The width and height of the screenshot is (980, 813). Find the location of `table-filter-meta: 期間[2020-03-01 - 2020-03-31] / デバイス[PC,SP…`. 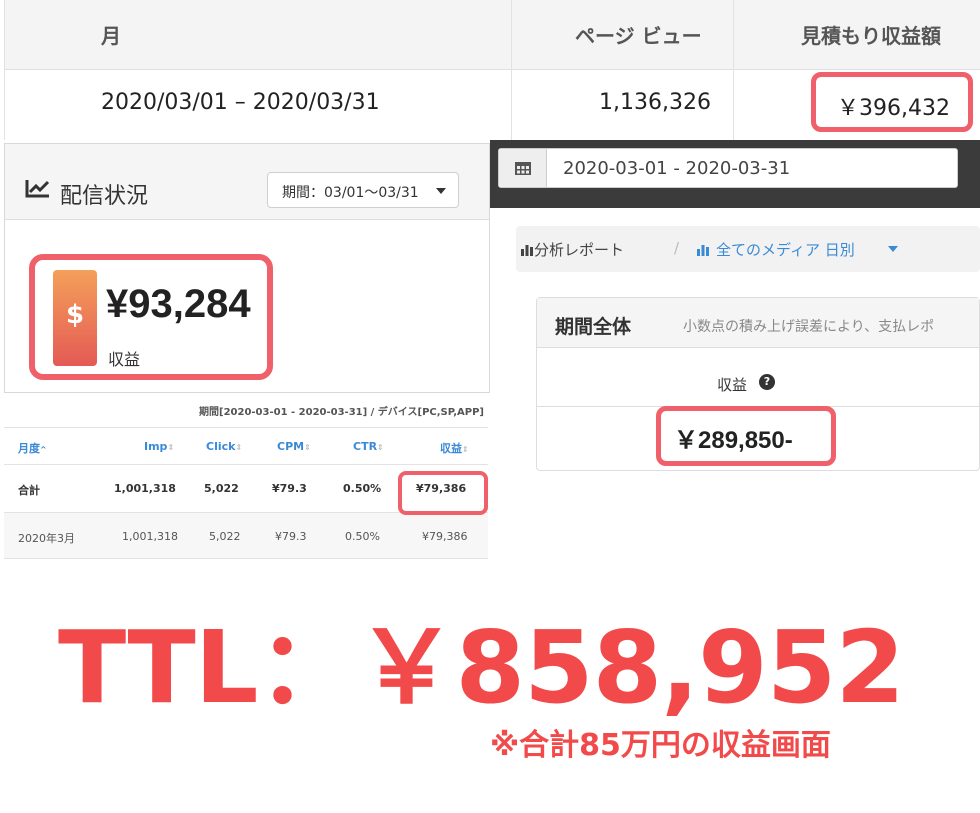

table-filter-meta: 期間[2020-03-01 - 2020-03-31] / デバイス[PC,SP… is located at coordinates (341, 412).